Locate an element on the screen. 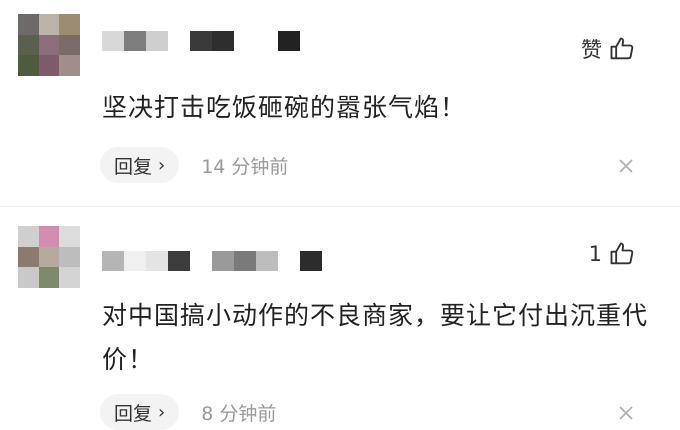  like-count: 1 is located at coordinates (595, 254).